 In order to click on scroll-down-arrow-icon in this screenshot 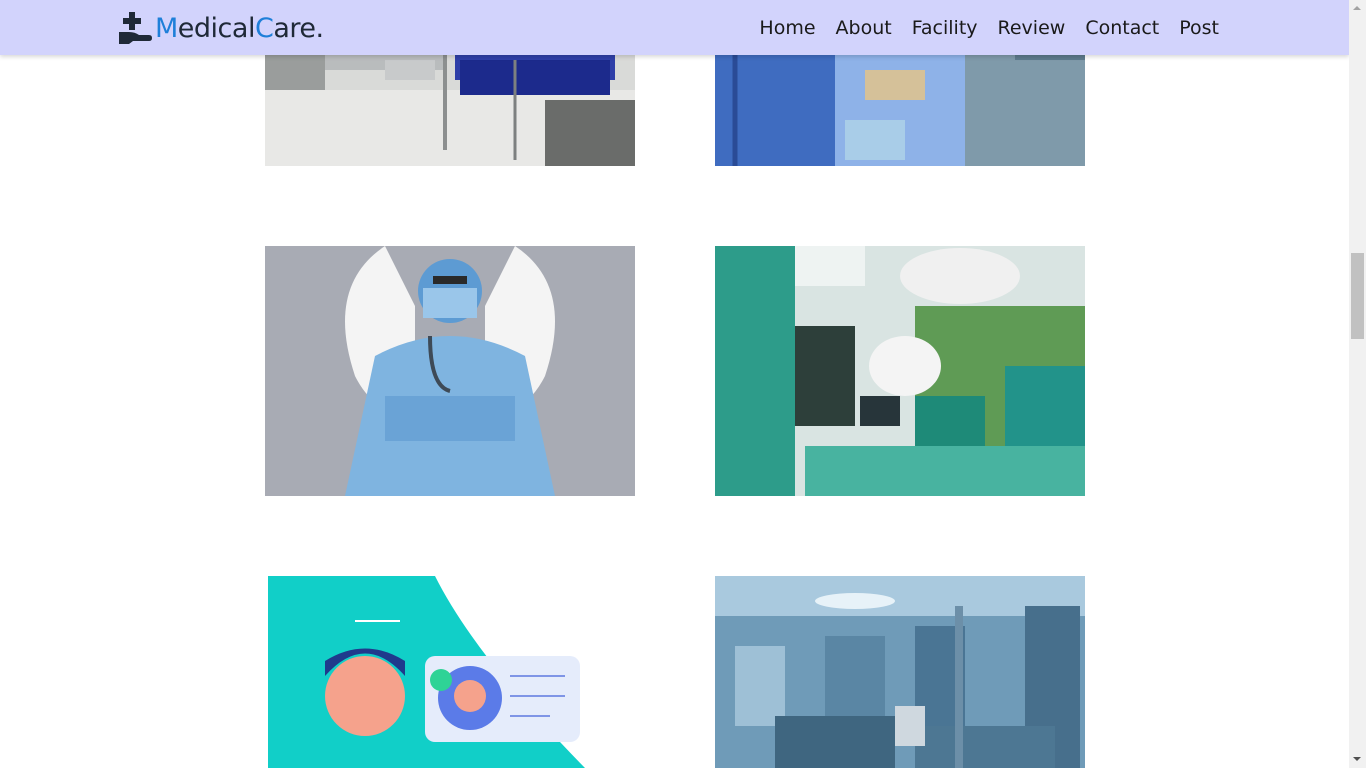, I will do `click(1357, 759)`.